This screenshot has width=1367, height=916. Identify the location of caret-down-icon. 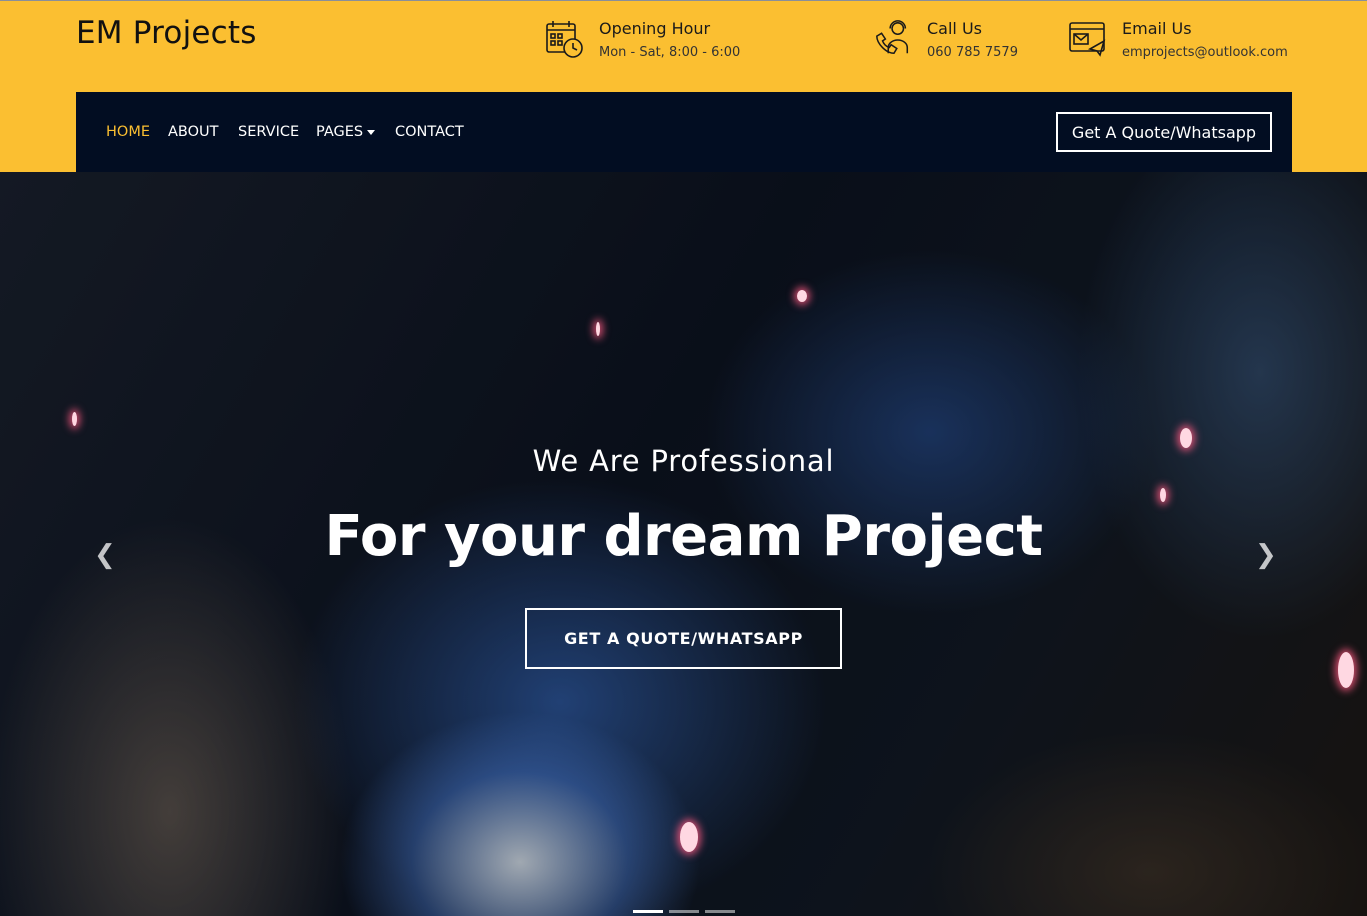
(371, 132).